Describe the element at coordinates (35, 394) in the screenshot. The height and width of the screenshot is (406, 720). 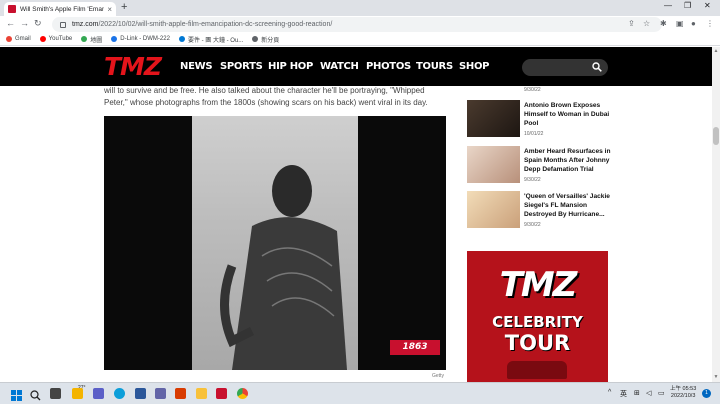
I see `search-taskbar-icon` at that location.